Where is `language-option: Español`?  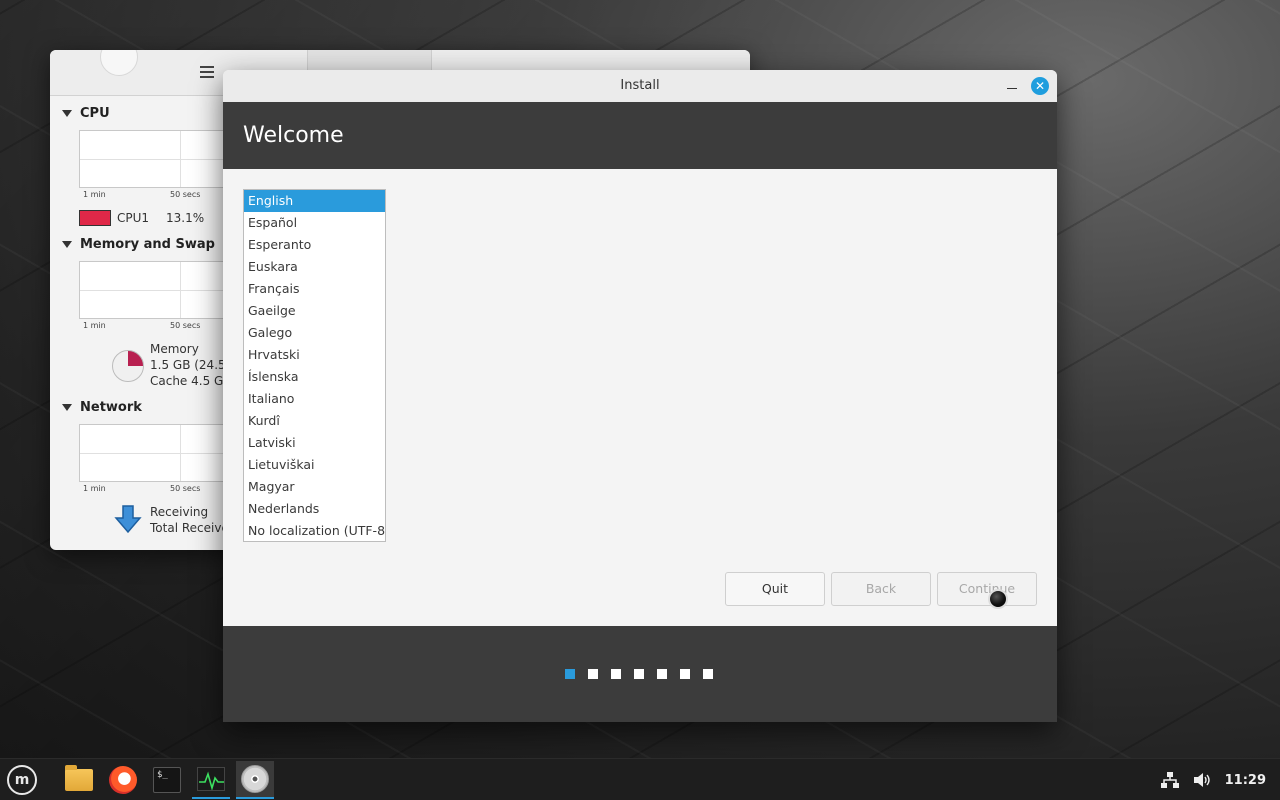
language-option: Español is located at coordinates (314, 223).